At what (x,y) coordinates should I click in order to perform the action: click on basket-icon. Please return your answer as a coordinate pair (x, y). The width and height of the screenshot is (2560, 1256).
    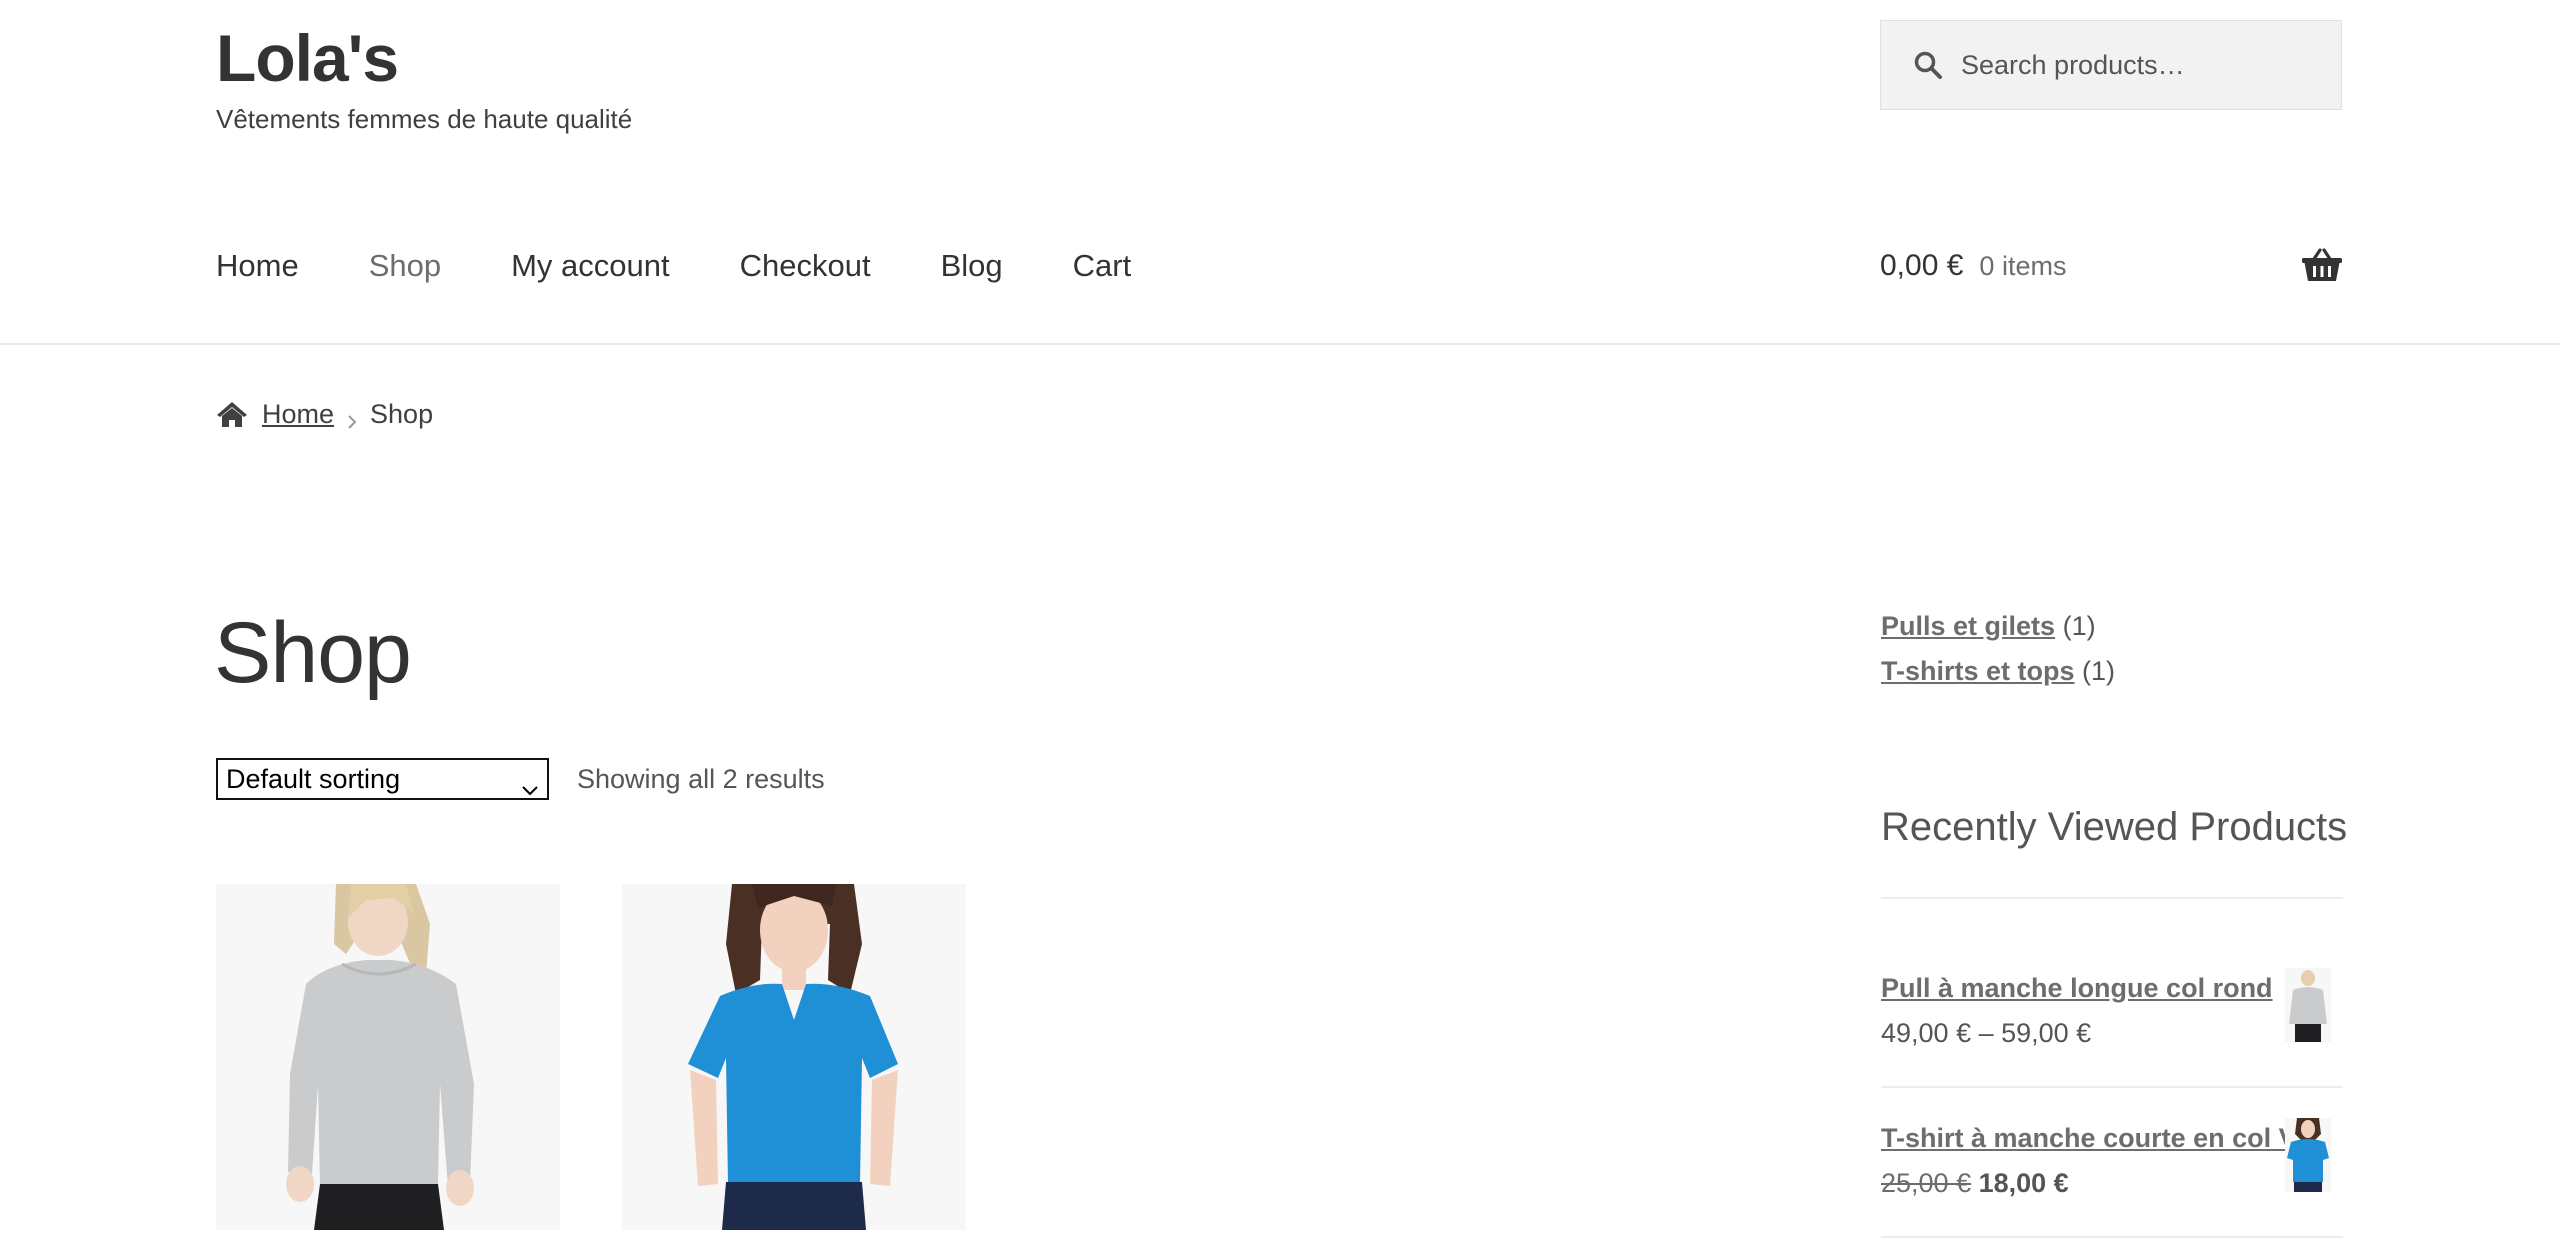
    Looking at the image, I should click on (2322, 266).